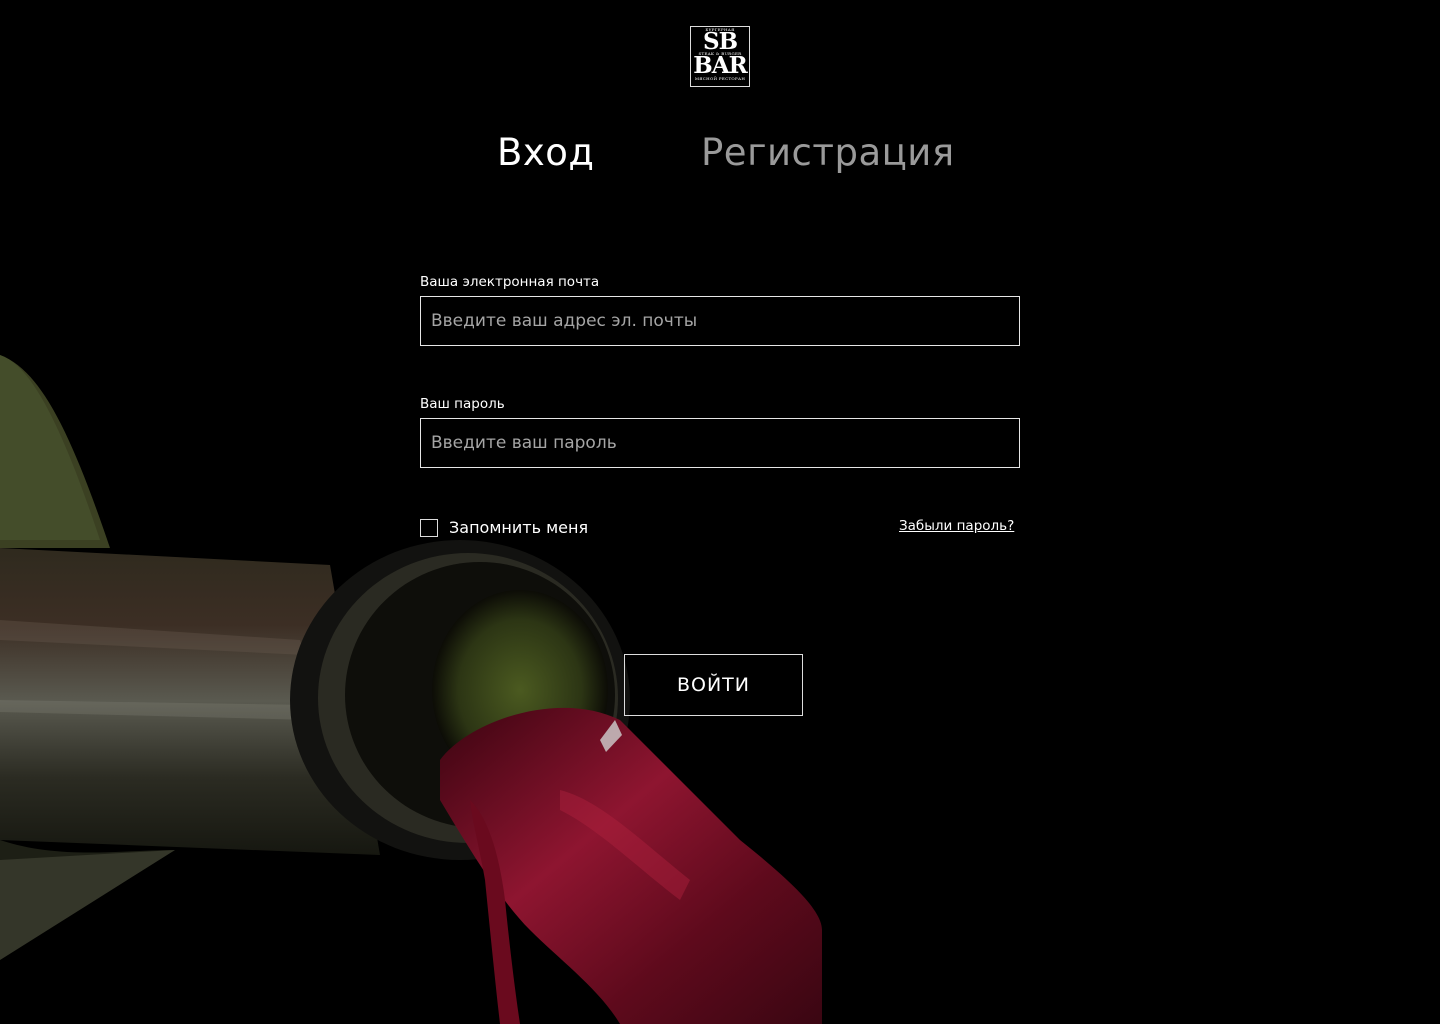  Describe the element at coordinates (713, 685) in the screenshot. I see `login-button: ВОЙТИ` at that location.